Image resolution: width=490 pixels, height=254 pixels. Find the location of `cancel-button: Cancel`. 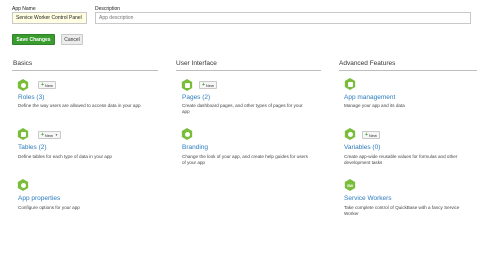

cancel-button: Cancel is located at coordinates (72, 39).